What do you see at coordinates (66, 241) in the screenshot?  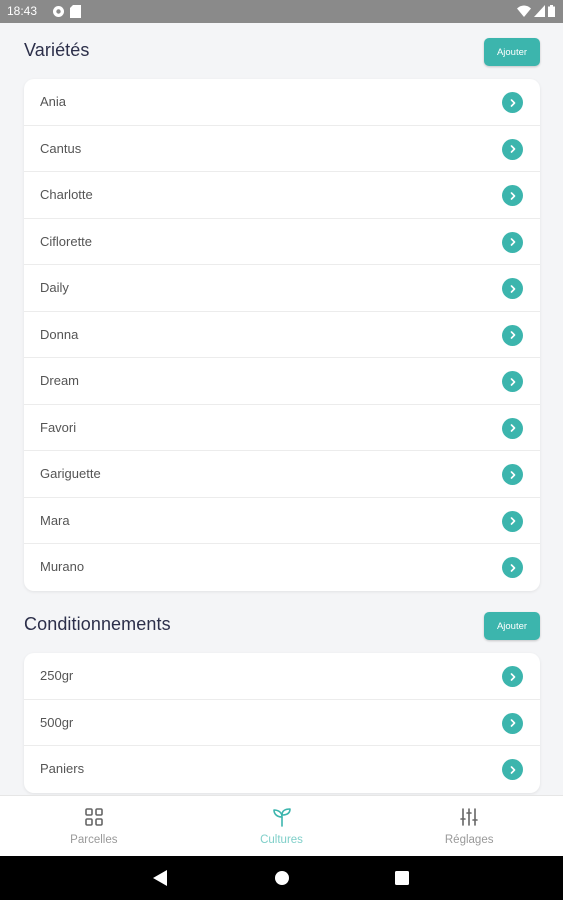 I see `variety-row-label: Ciflorette` at bounding box center [66, 241].